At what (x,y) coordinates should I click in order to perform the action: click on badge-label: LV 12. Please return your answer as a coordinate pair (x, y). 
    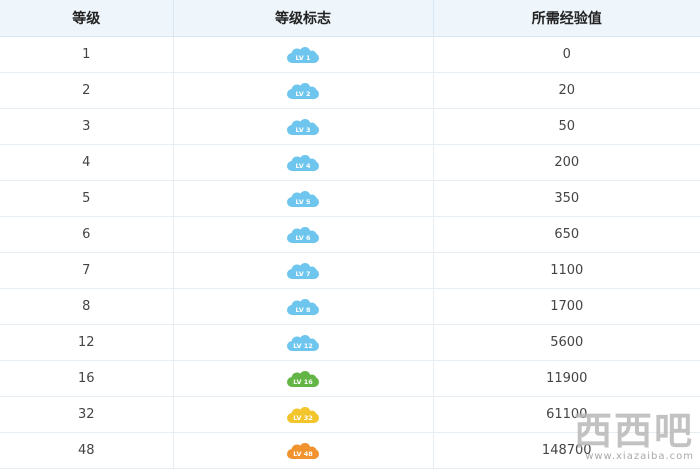
    Looking at the image, I should click on (303, 346).